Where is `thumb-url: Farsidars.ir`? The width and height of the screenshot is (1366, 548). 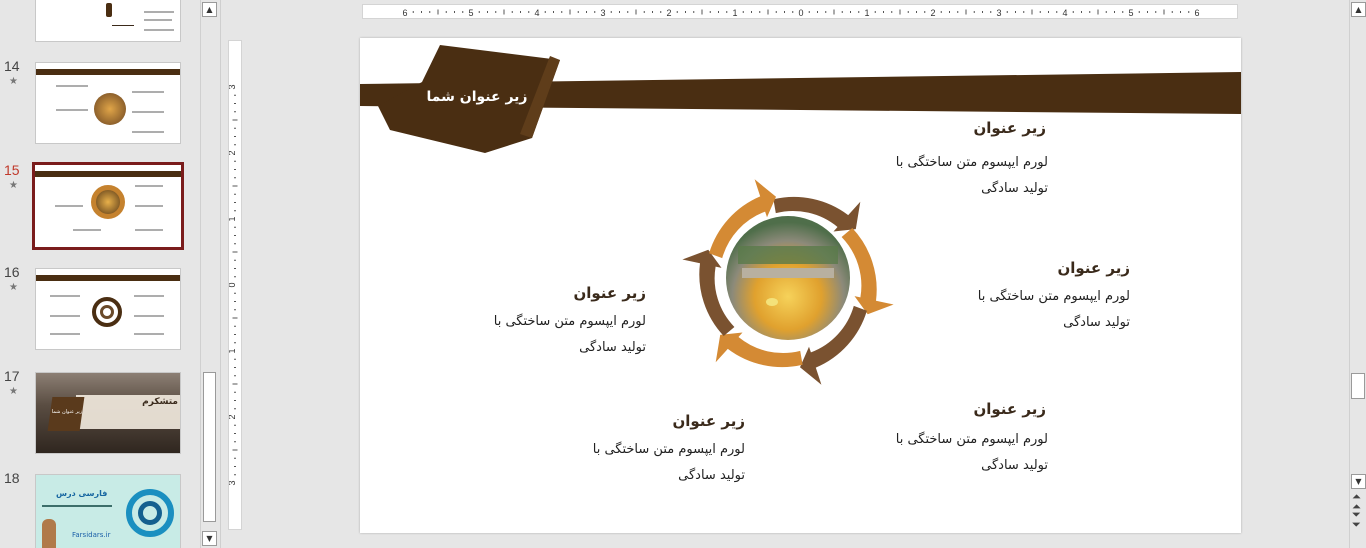 thumb-url: Farsidars.ir is located at coordinates (91, 535).